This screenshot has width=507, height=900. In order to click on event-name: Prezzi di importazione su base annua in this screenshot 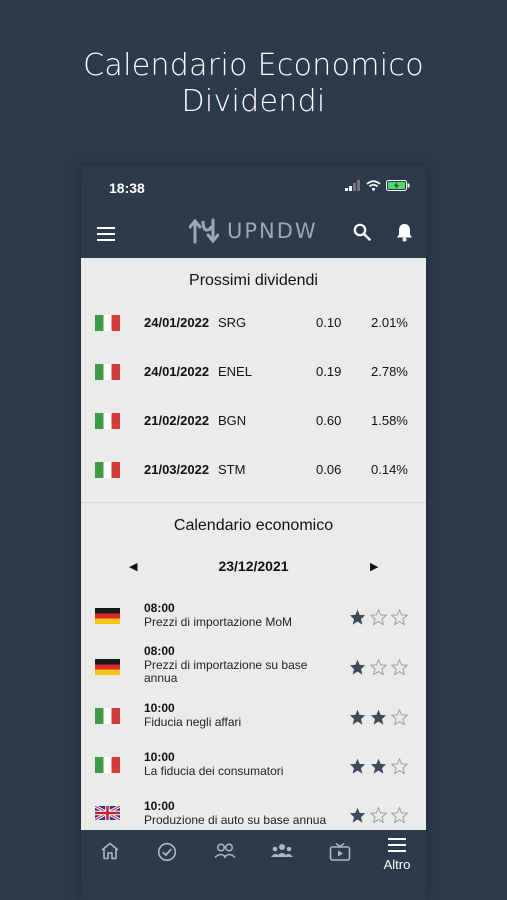, I will do `click(226, 671)`.